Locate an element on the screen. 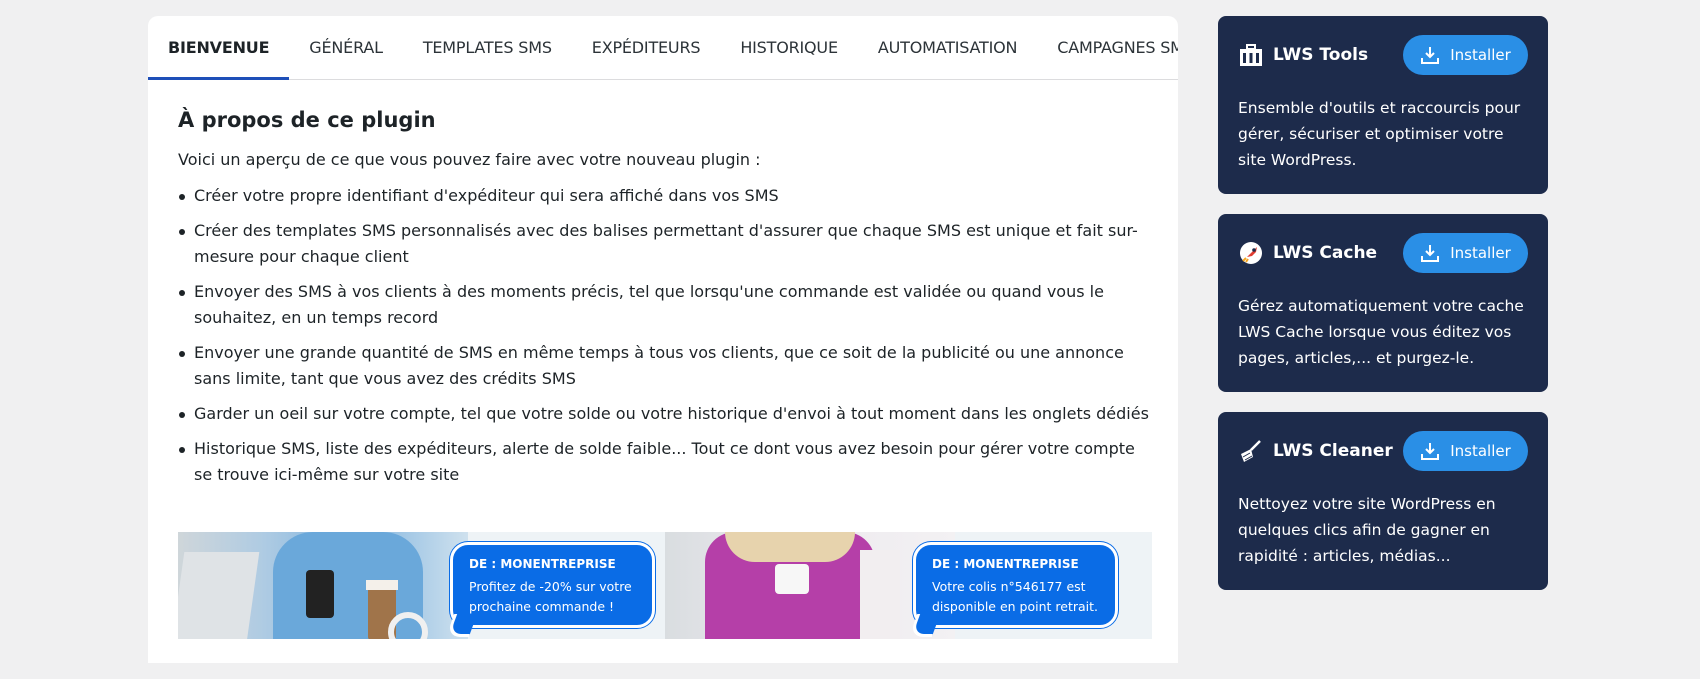  tab-historique: HISTORIQUE is located at coordinates (789, 47).